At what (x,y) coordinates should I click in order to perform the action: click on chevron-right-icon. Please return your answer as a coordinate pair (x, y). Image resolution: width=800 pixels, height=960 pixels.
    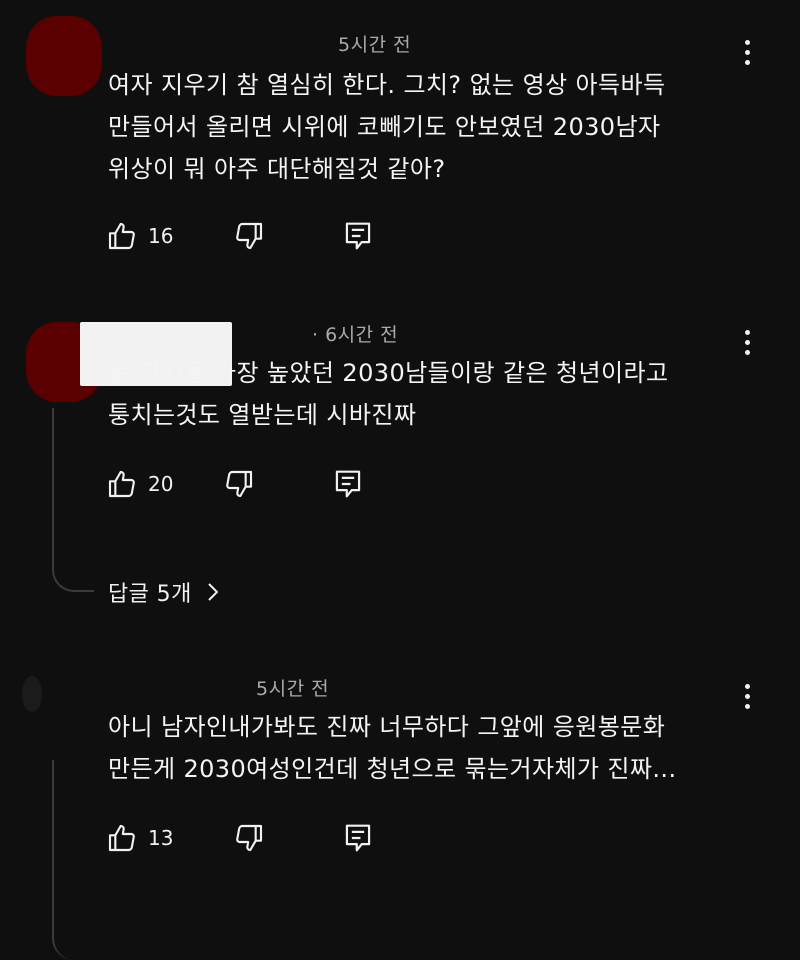
    Looking at the image, I should click on (213, 592).